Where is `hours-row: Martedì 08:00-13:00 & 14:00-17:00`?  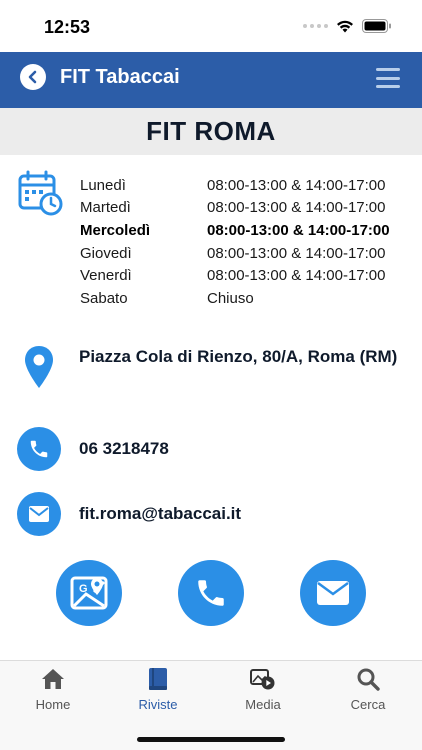
hours-row: Martedì 08:00-13:00 & 14:00-17:00 is located at coordinates (248, 208).